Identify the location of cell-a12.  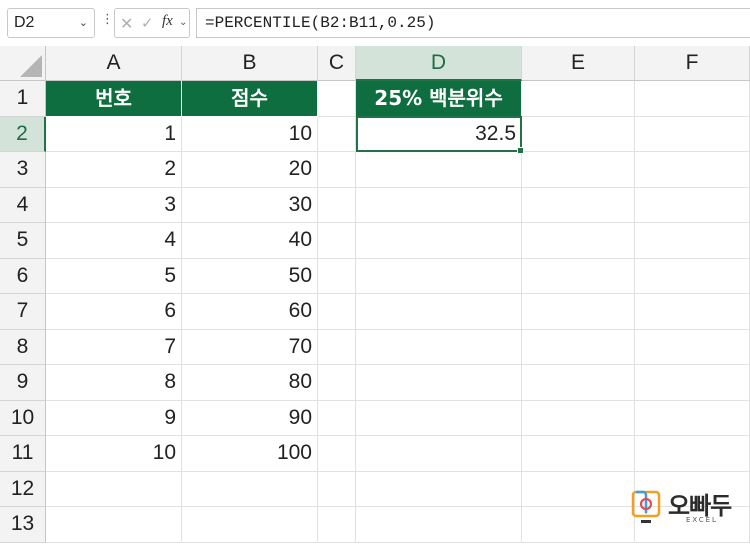
(114, 489).